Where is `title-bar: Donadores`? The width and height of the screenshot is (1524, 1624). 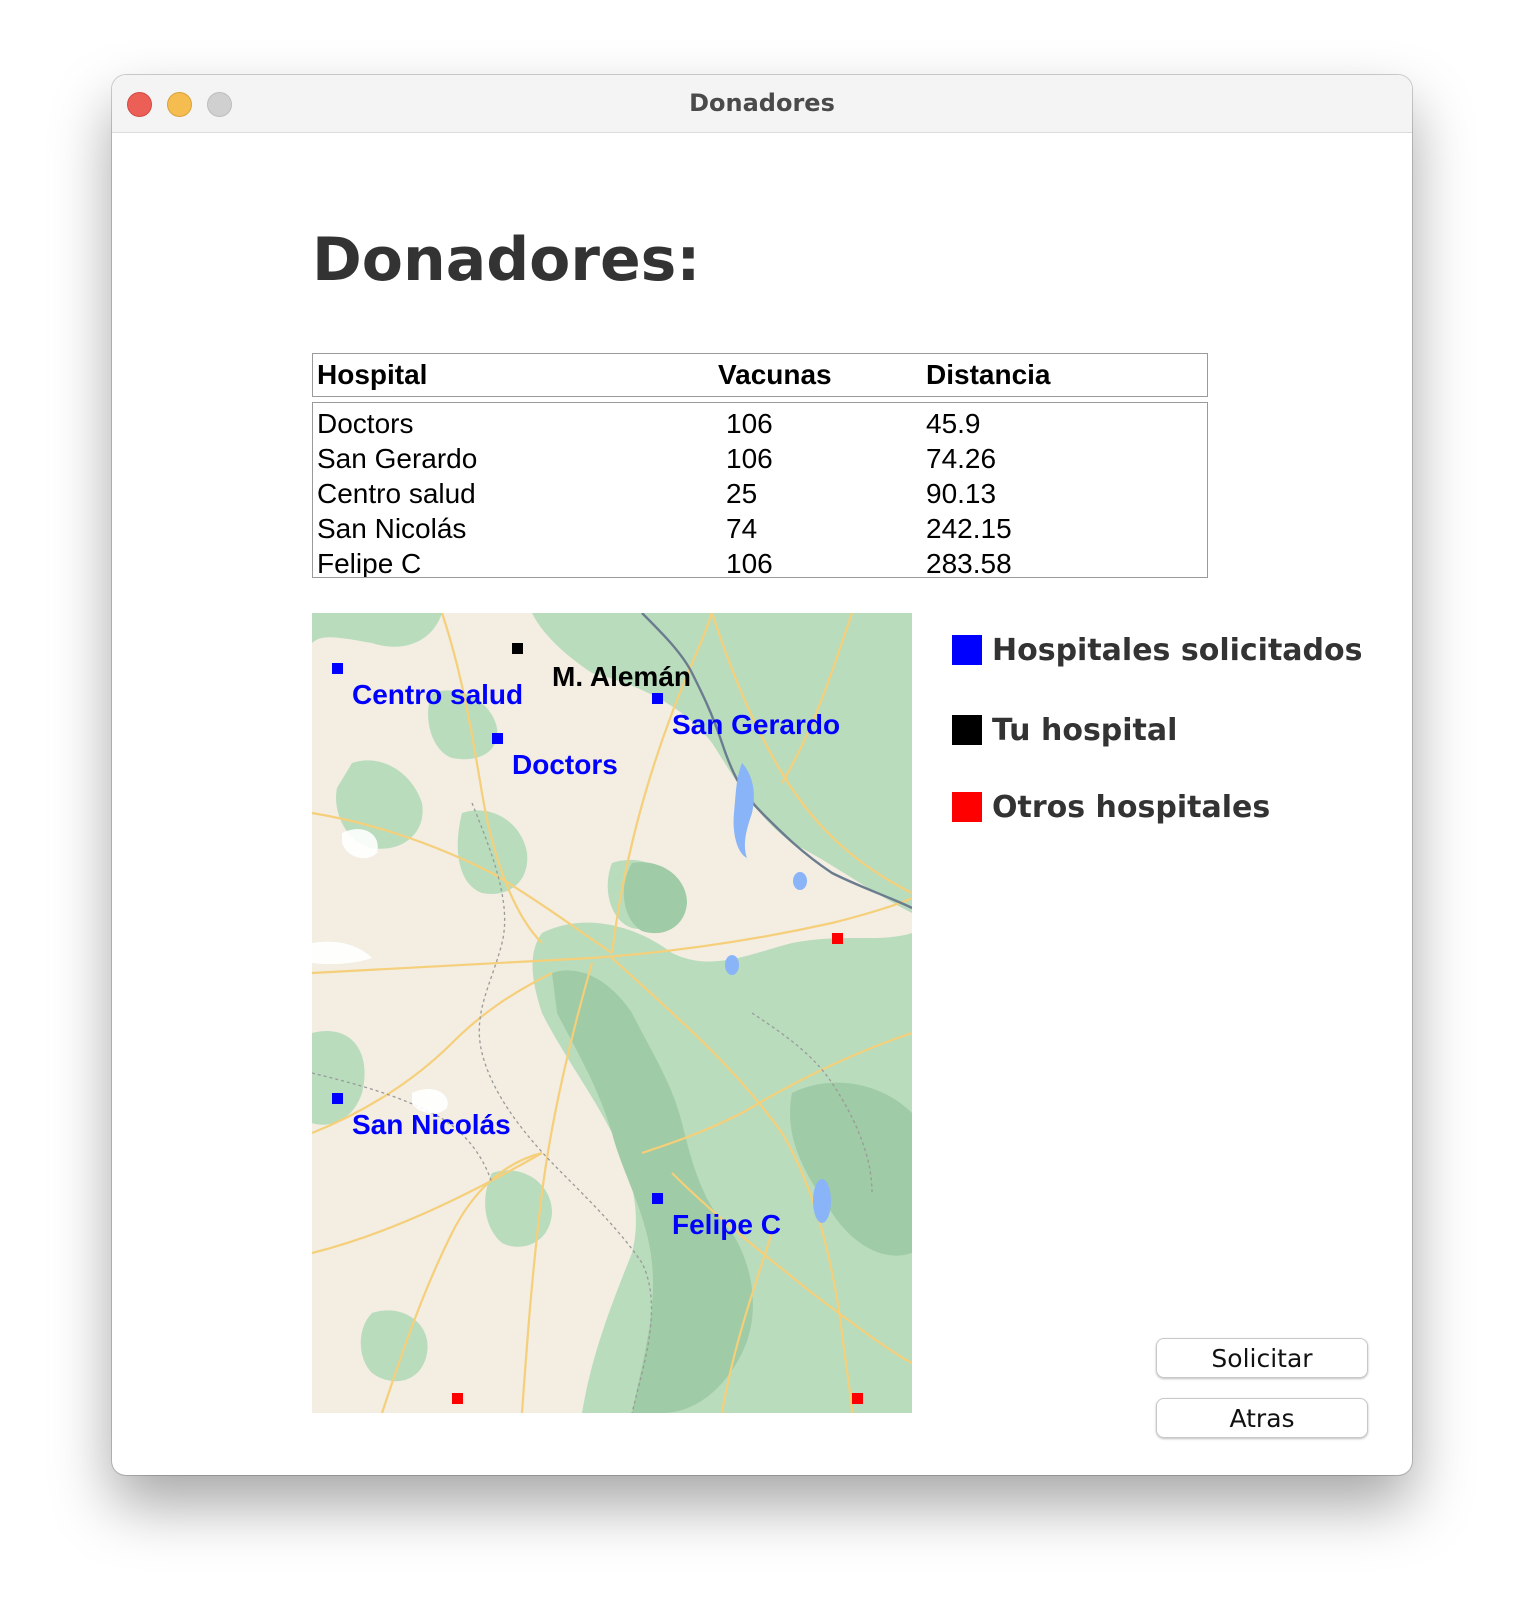 title-bar: Donadores is located at coordinates (762, 104).